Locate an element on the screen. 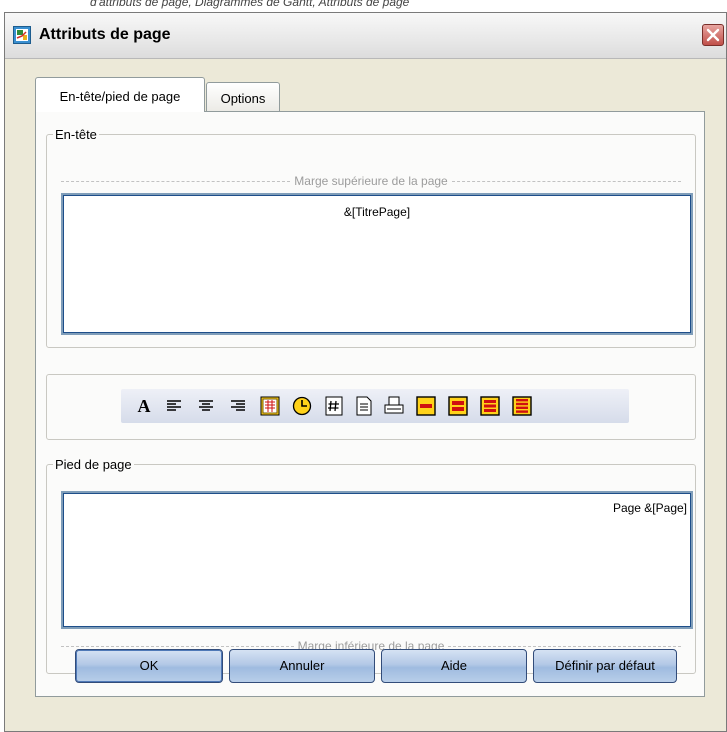  top-margin-indicator: Marge supérieure de la page is located at coordinates (371, 181).